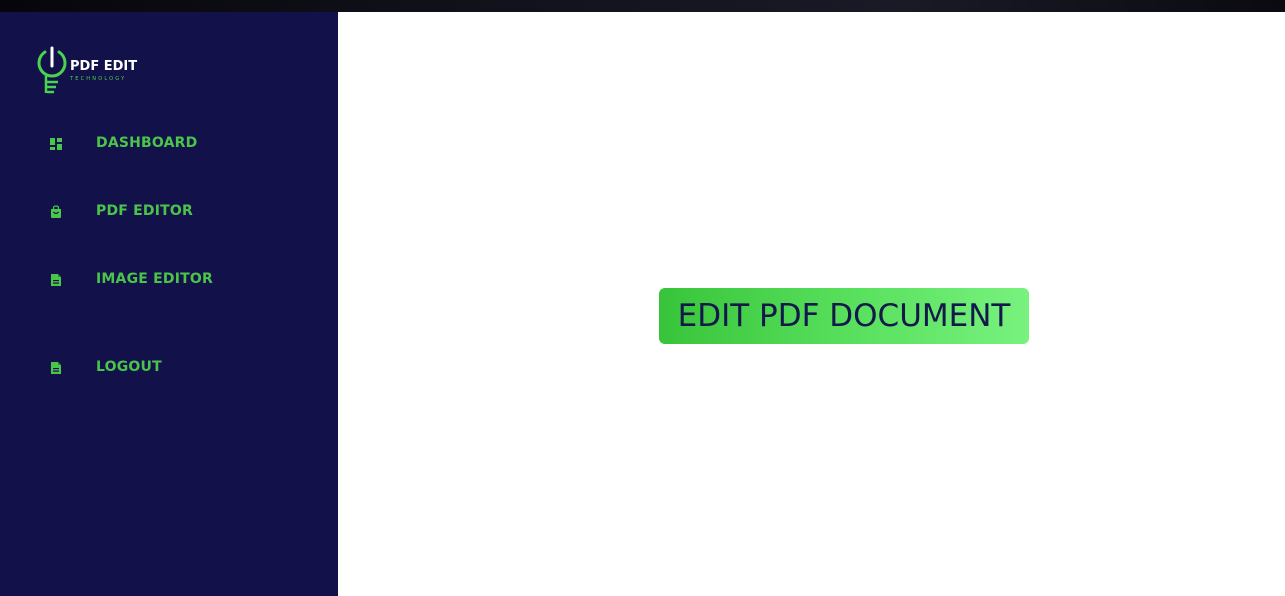 This screenshot has width=1285, height=596. What do you see at coordinates (154, 279) in the screenshot?
I see `sidebar-item-label: IMAGE EDITOR` at bounding box center [154, 279].